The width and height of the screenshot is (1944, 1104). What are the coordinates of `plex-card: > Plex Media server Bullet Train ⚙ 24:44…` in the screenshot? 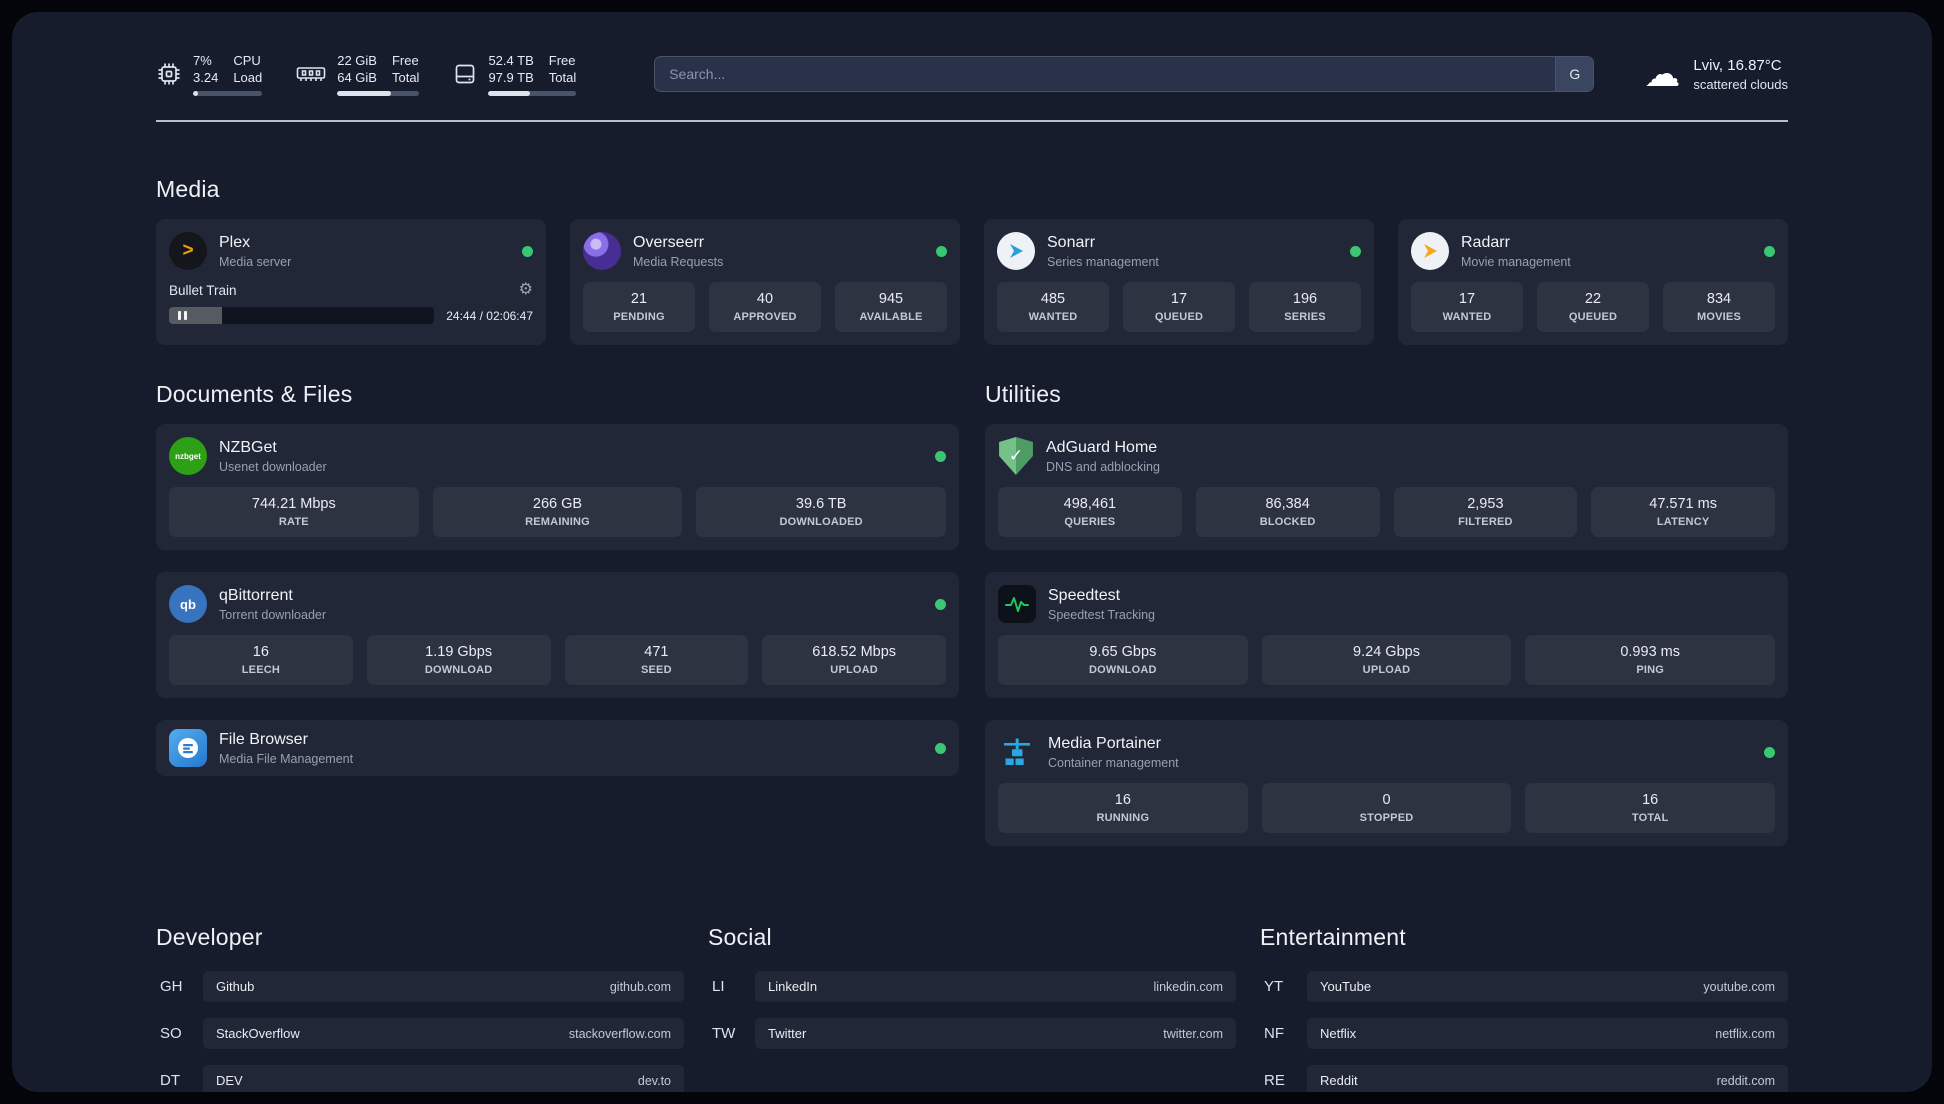 It's located at (351, 282).